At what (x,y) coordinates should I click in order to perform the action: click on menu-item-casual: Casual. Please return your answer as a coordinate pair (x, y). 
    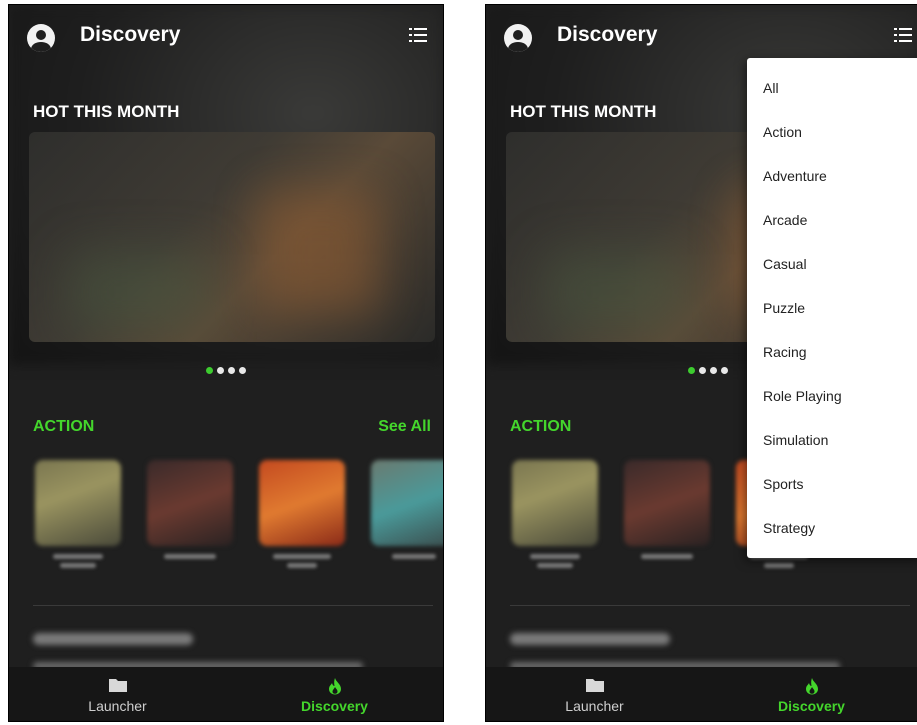
    Looking at the image, I should click on (832, 264).